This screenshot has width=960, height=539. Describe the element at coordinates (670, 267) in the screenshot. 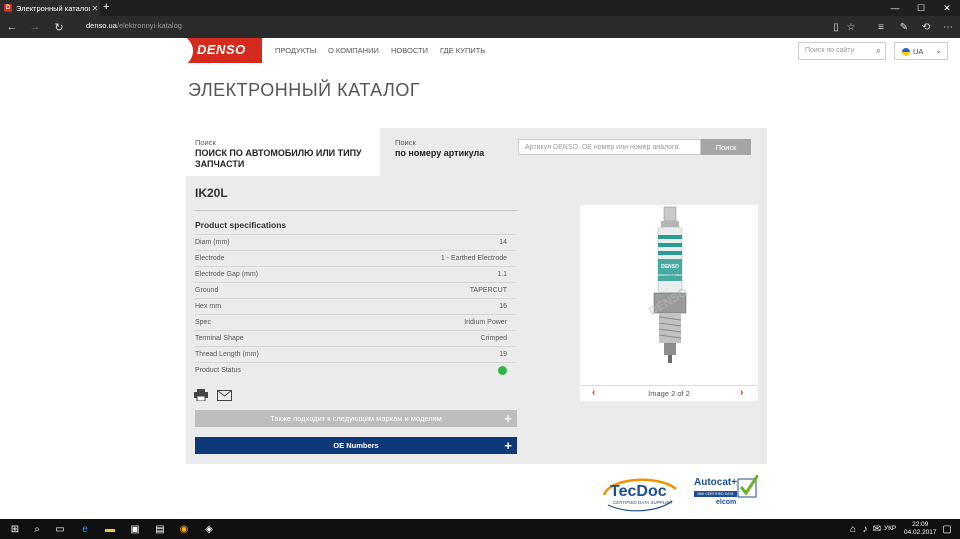

I see `plug-brand-text: DENSO` at that location.